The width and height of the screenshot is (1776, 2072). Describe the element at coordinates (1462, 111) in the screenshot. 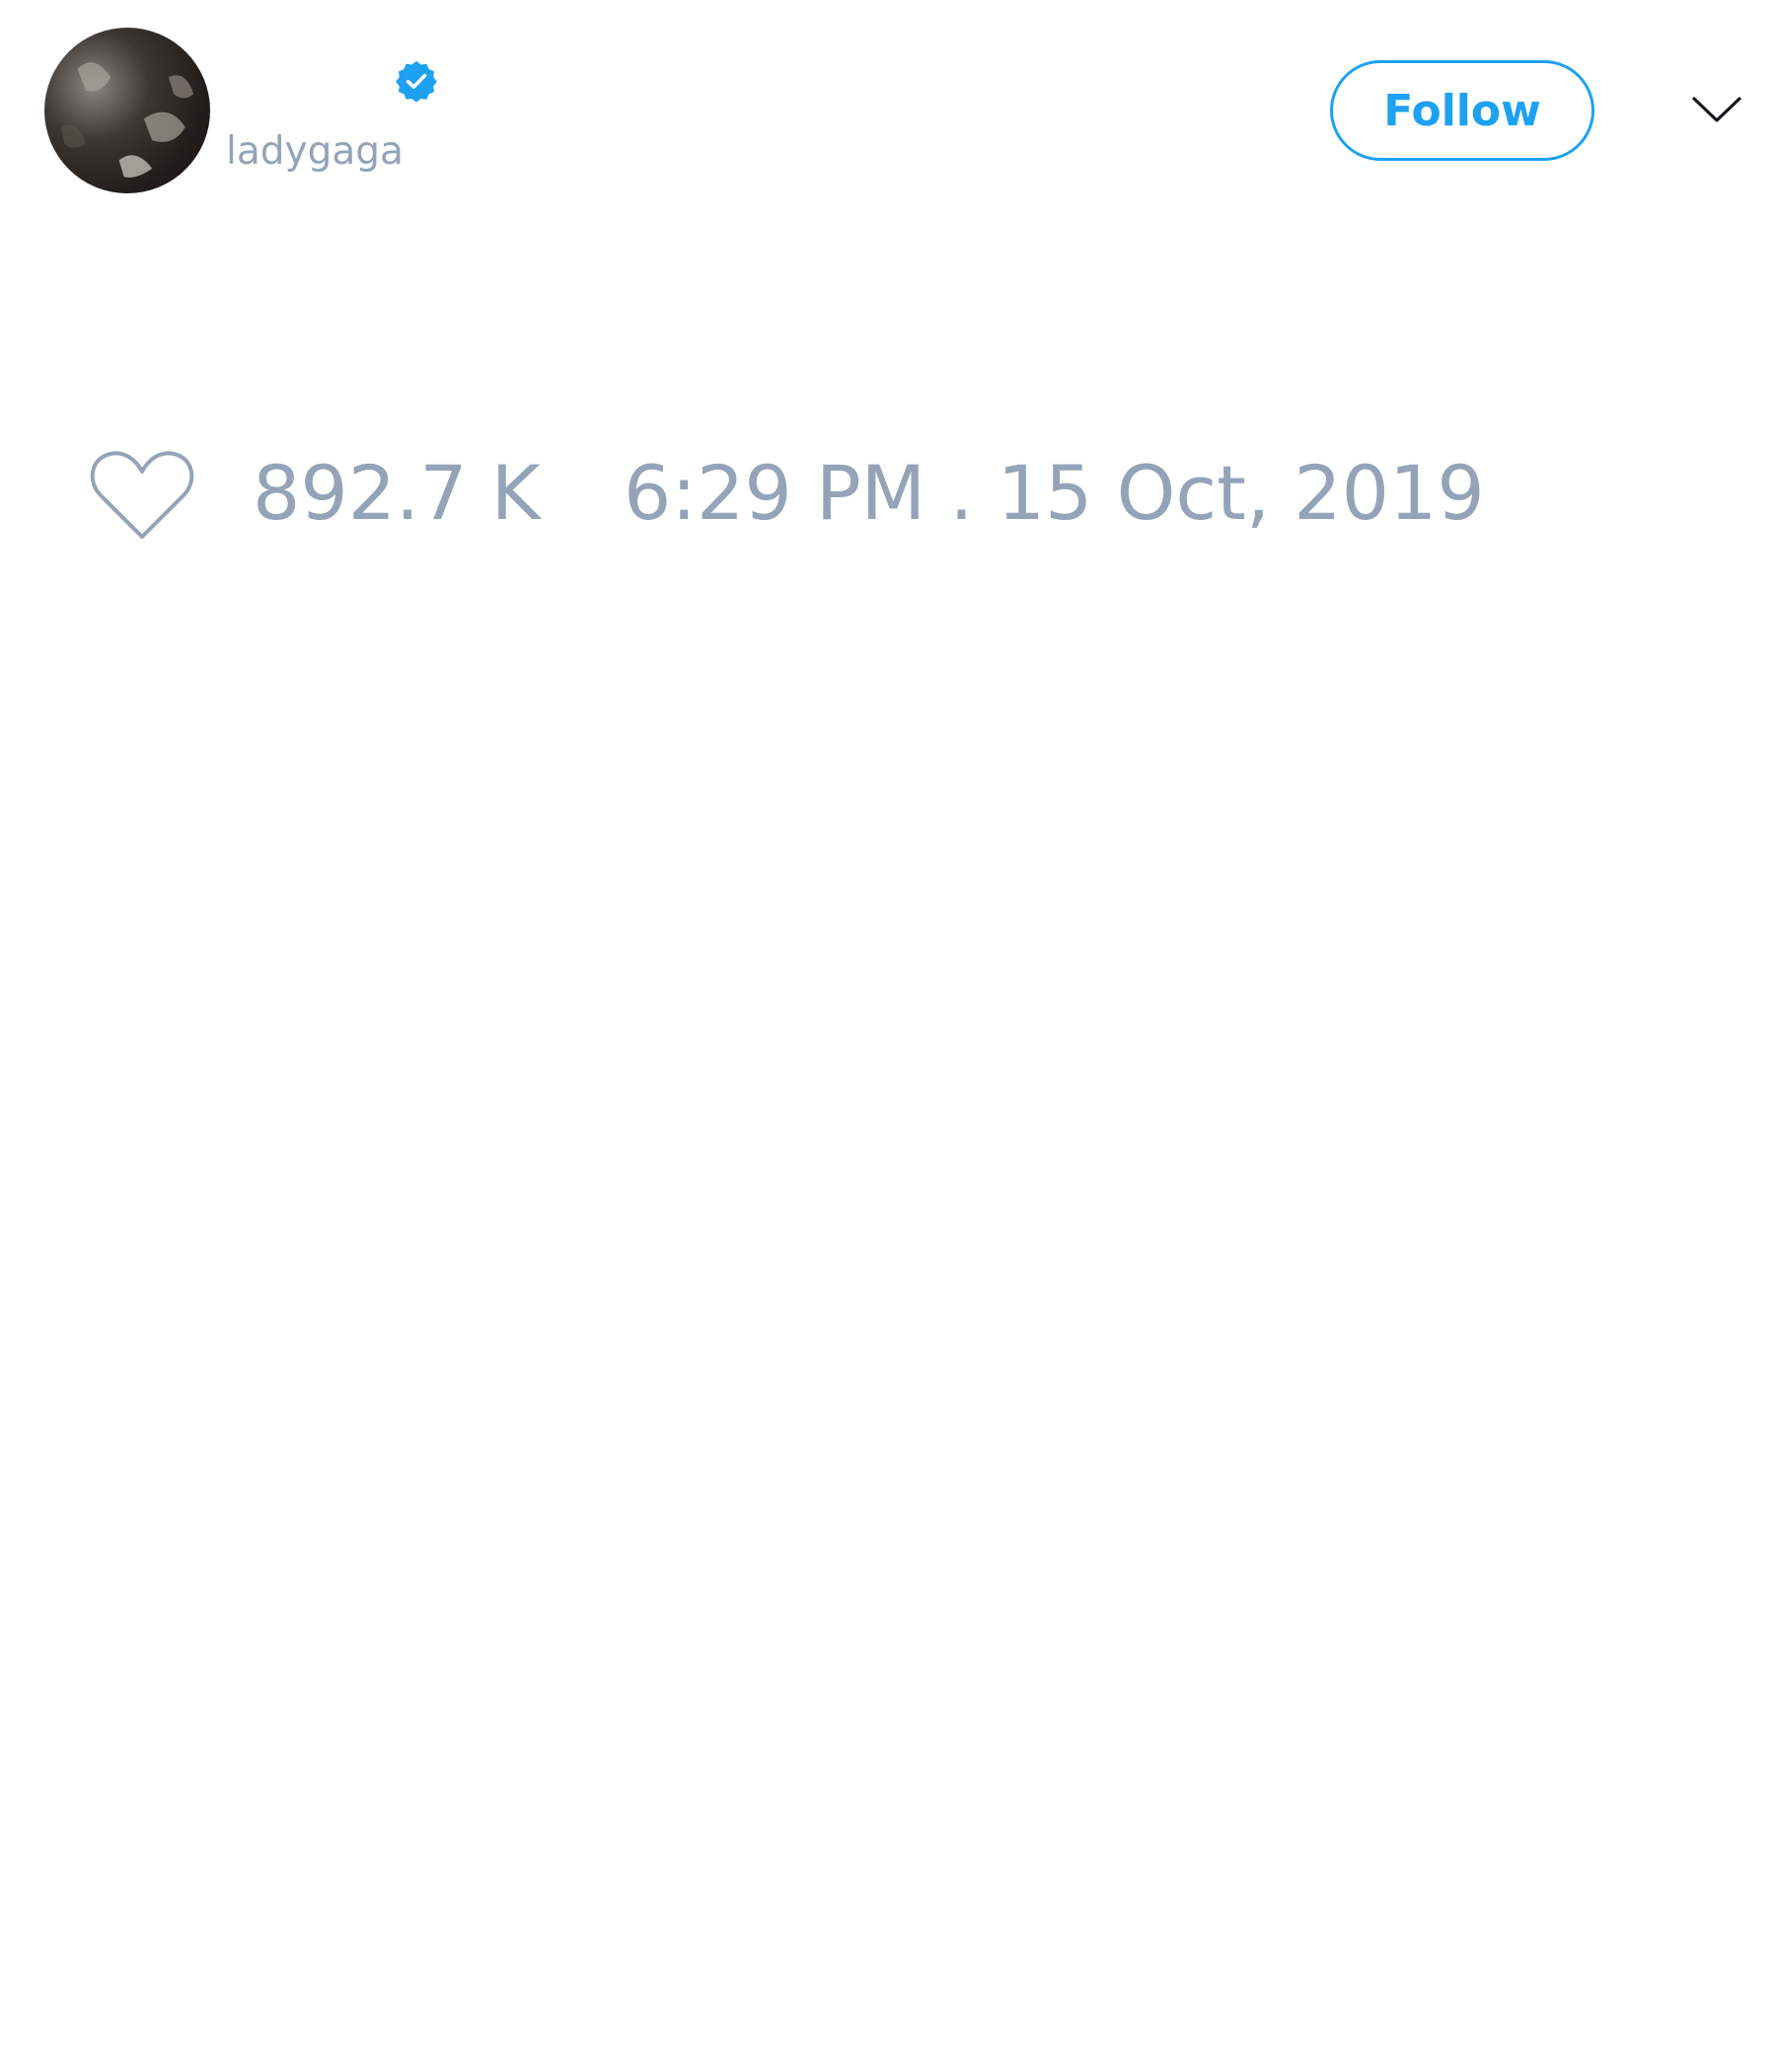

I see `follow-button: Follow` at that location.